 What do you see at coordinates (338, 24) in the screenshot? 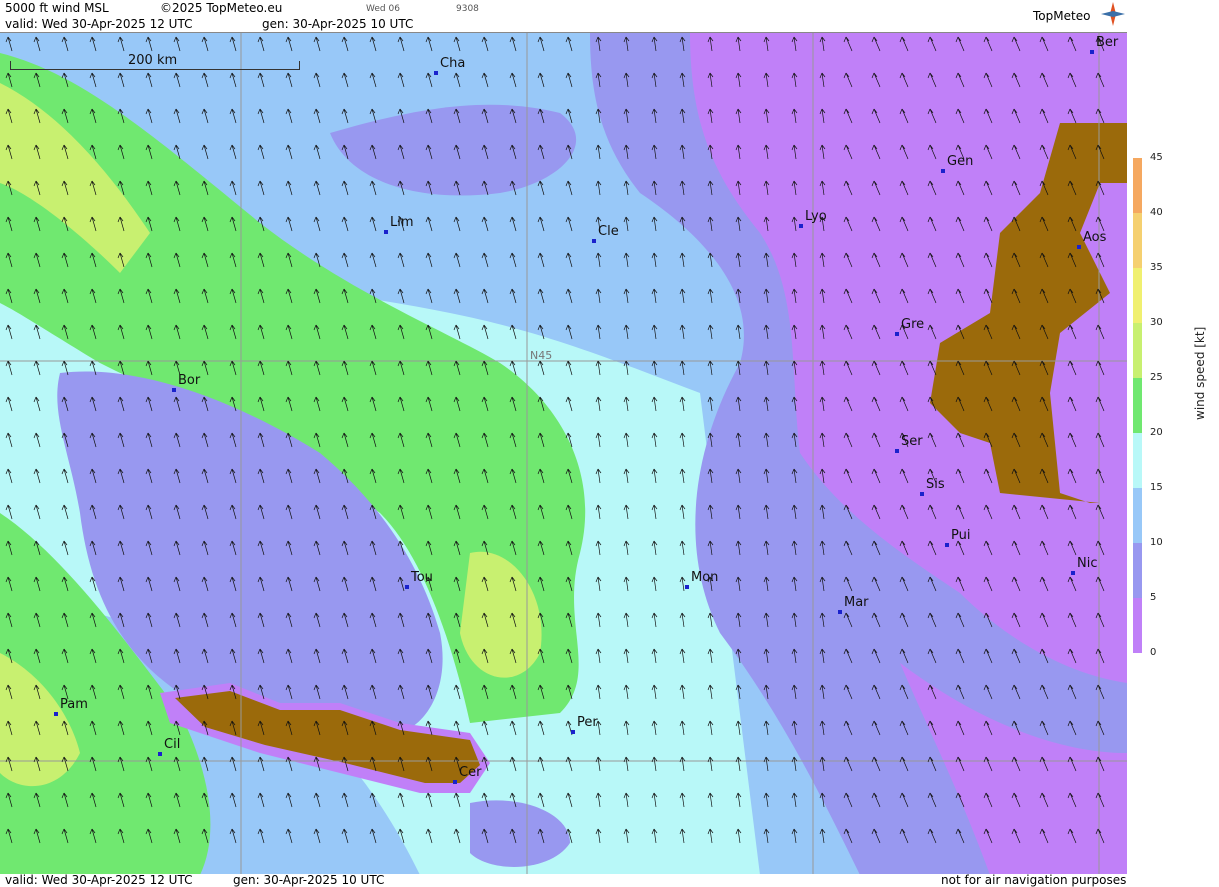
I see `generated-time: gen: 30-Apr-2025 10 UTC` at bounding box center [338, 24].